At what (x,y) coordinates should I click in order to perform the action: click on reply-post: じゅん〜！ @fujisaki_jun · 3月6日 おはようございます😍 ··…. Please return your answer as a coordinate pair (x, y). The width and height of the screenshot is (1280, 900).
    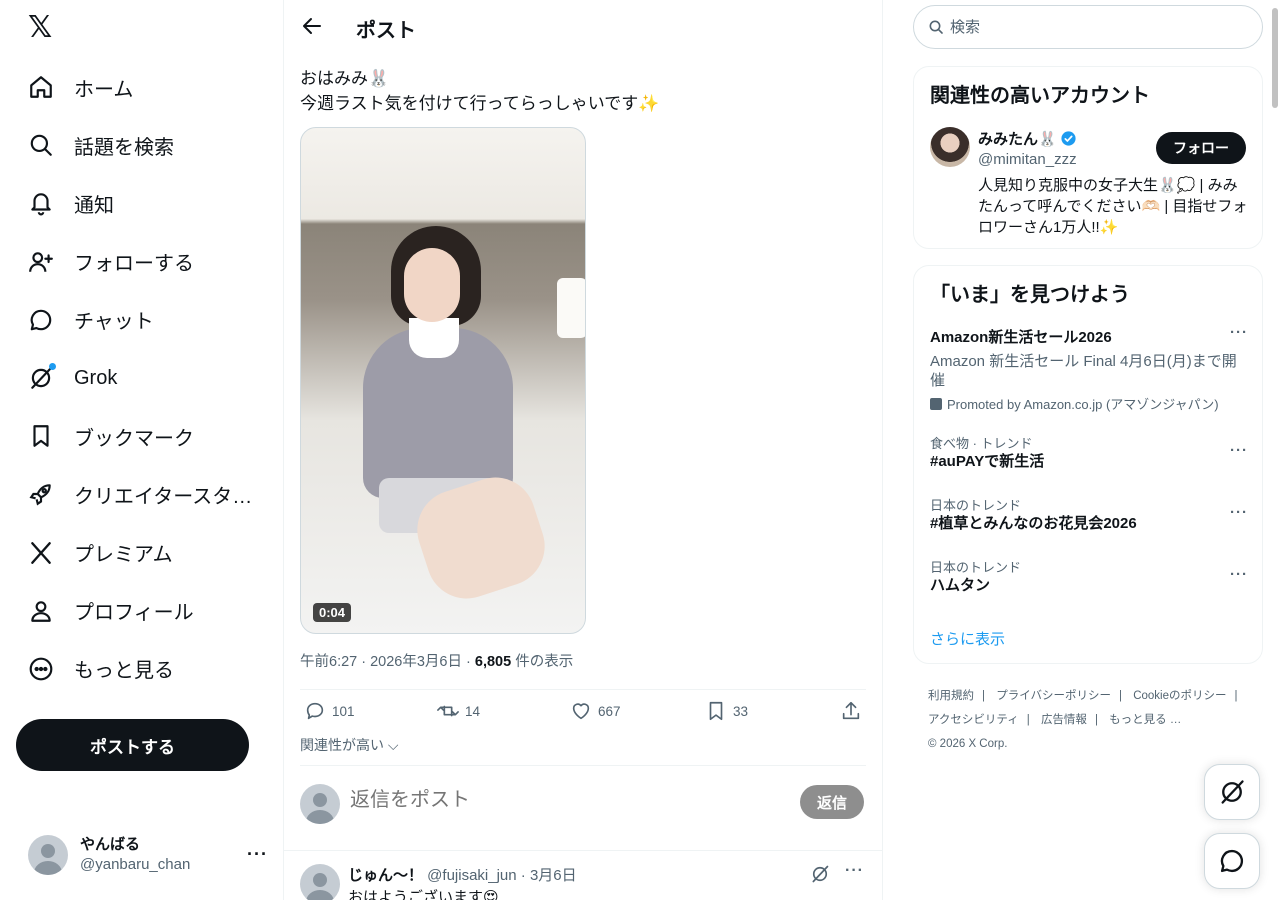
    Looking at the image, I should click on (583, 881).